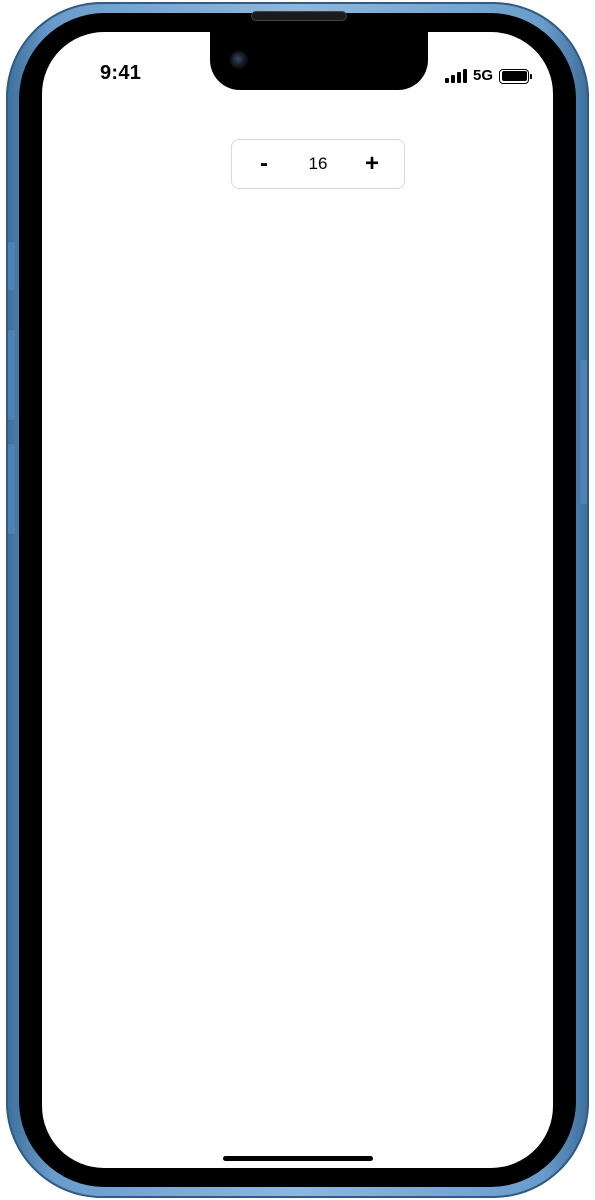 Image resolution: width=595 pixels, height=1200 pixels. What do you see at coordinates (455, 76) in the screenshot?
I see `cellular-signal-icon` at bounding box center [455, 76].